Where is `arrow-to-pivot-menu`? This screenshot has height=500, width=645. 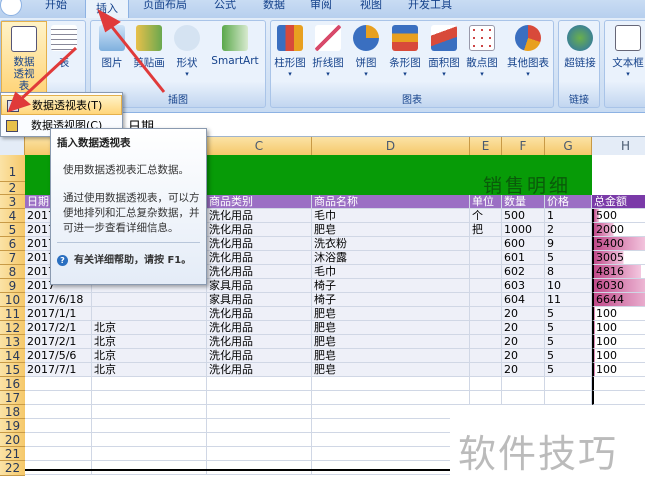
arrow-to-pivot-menu is located at coordinates (48, 74).